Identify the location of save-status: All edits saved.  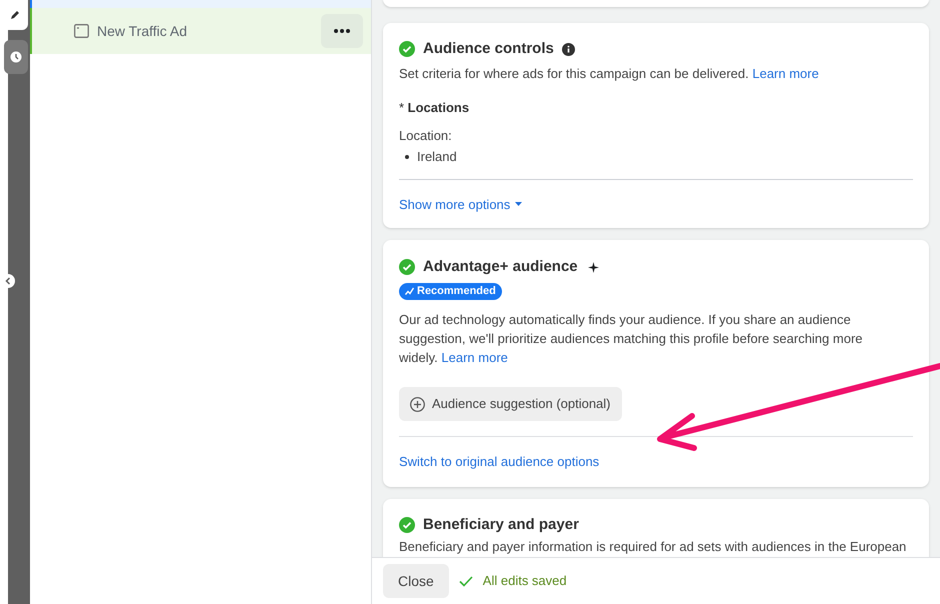
(524, 581).